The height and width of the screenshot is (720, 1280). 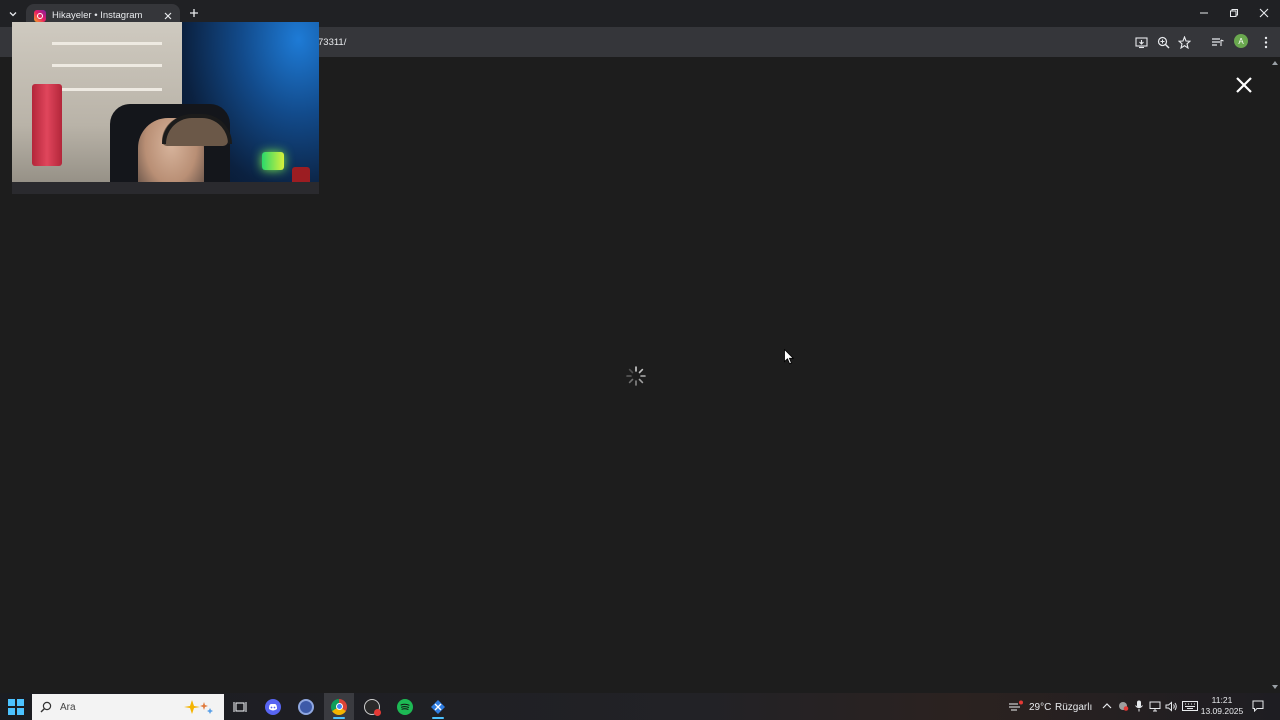 I want to click on zoom-button, so click(x=1163, y=42).